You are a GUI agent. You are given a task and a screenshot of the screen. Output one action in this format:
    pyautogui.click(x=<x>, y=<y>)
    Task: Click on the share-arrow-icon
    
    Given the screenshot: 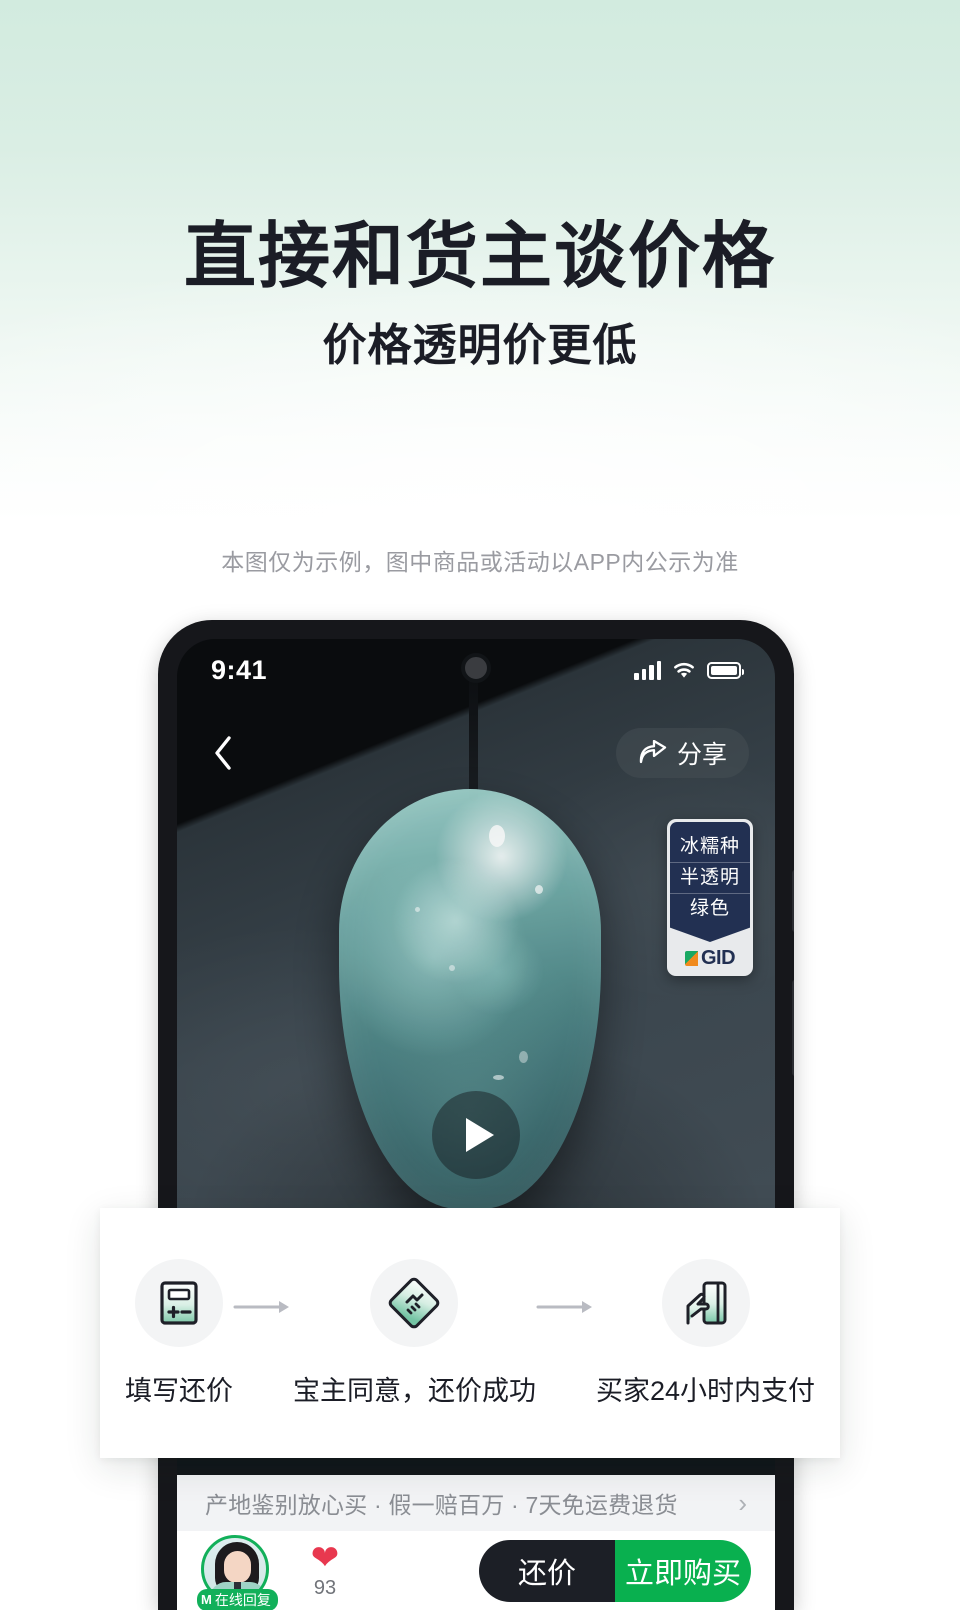 What is the action you would take?
    pyautogui.click(x=653, y=753)
    